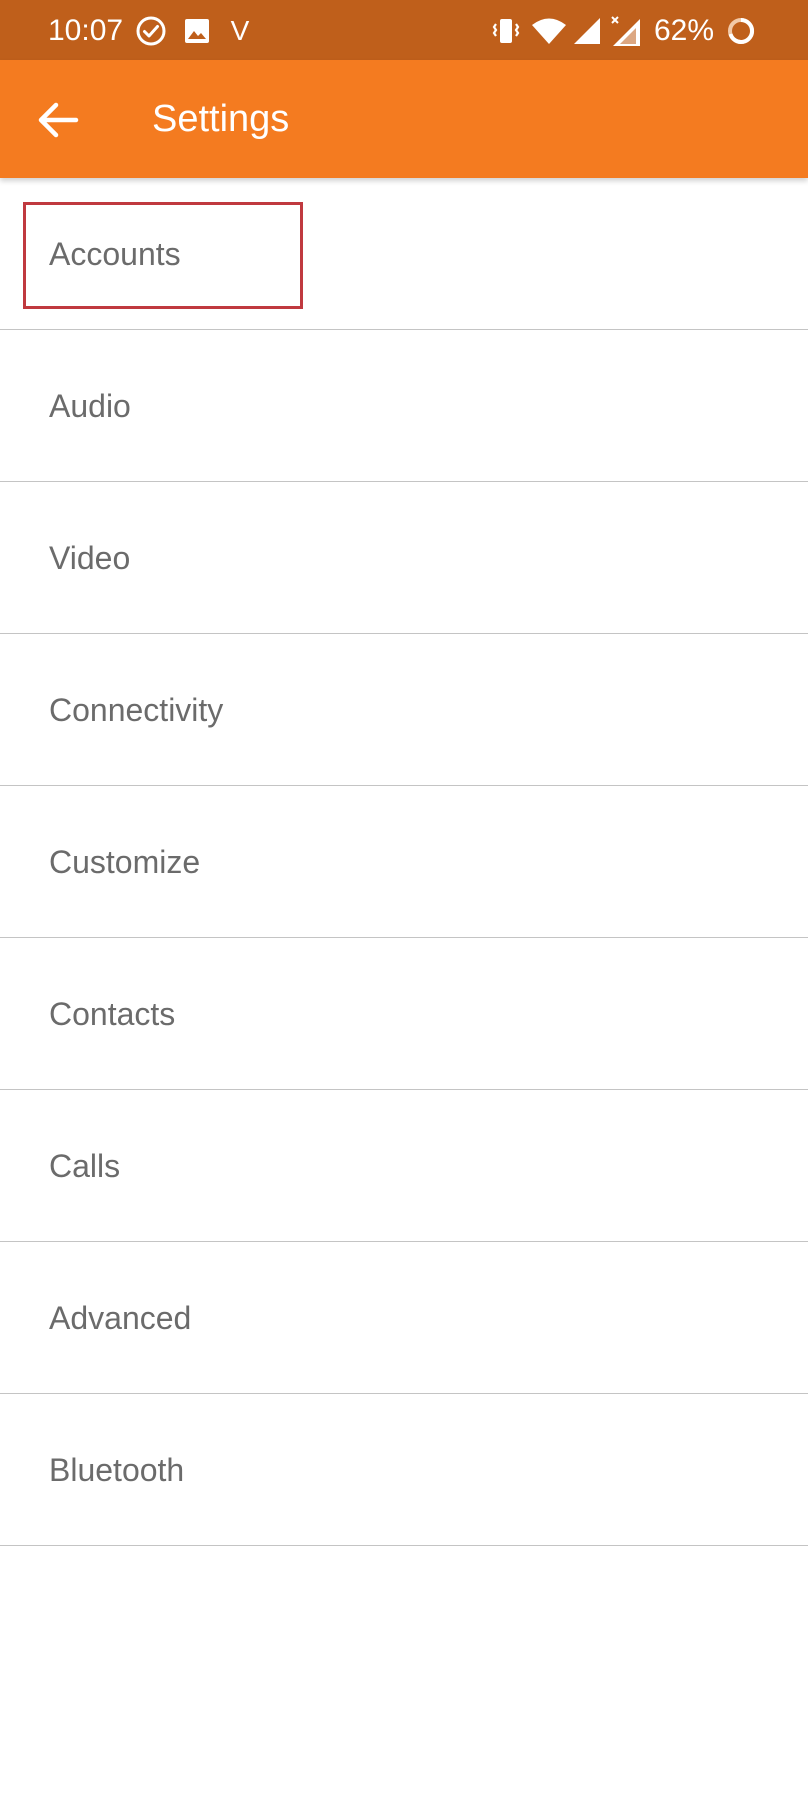 This screenshot has height=1796, width=808. Describe the element at coordinates (404, 254) in the screenshot. I see `settings-item-accounts: Accounts` at that location.